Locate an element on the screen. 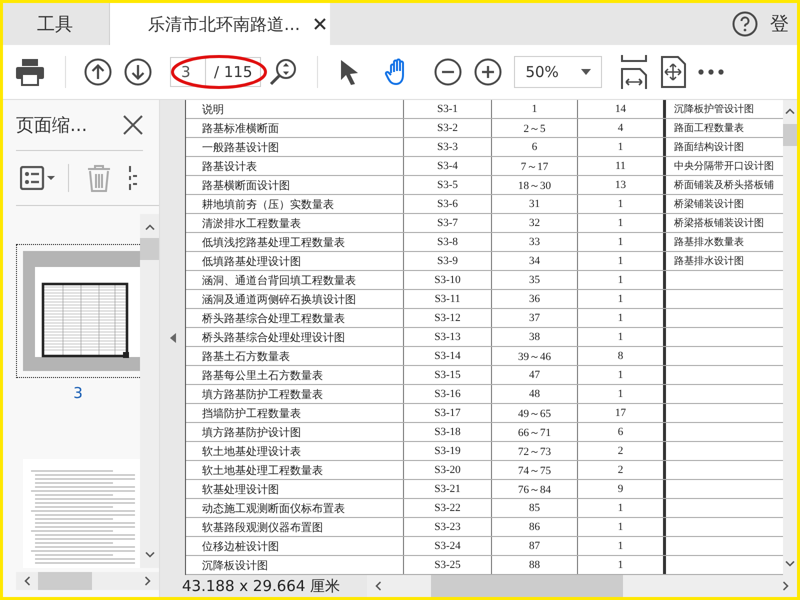 This screenshot has width=800, height=600. table-cell: 4 is located at coordinates (622, 128).